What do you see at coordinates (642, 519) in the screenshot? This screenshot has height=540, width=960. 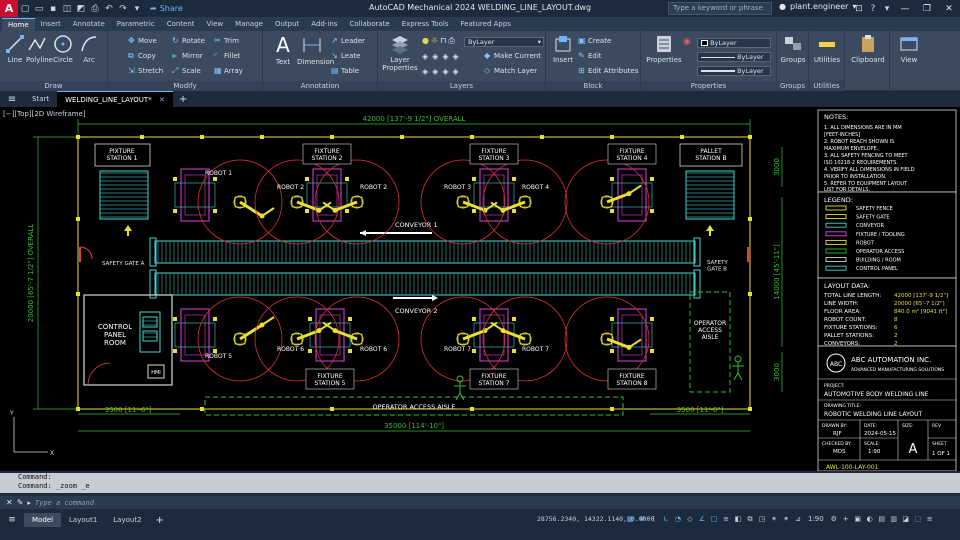 I see `grid-icon: #` at bounding box center [642, 519].